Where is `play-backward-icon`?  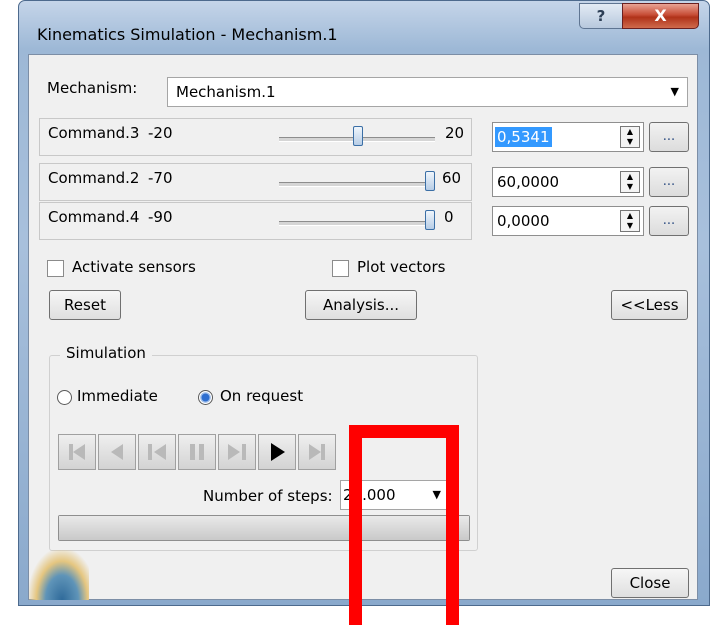
play-backward-icon is located at coordinates (117, 452).